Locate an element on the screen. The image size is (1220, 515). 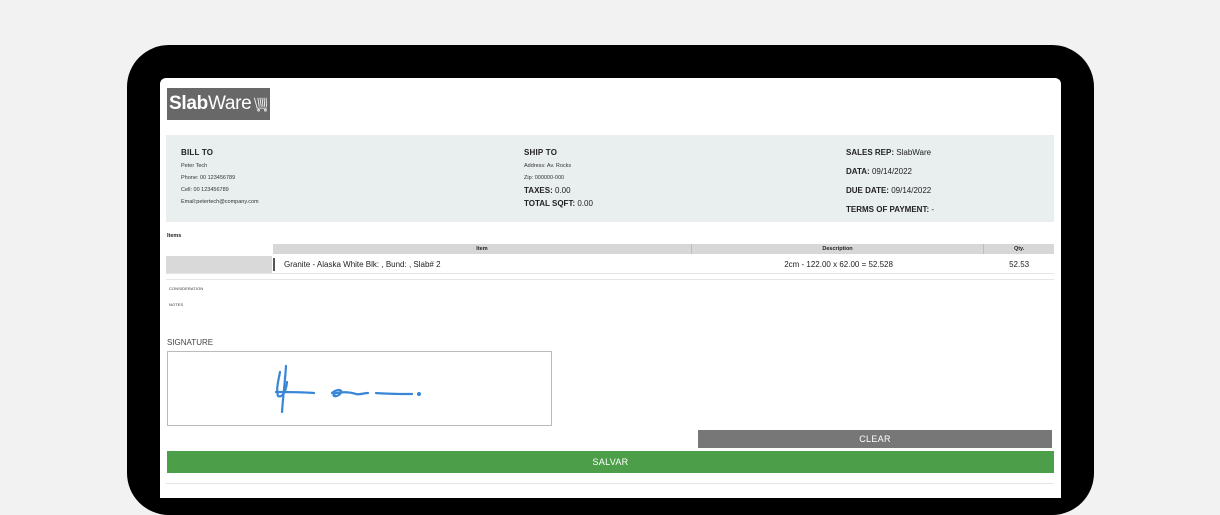
data-value: 09/14/2022 is located at coordinates (892, 171).